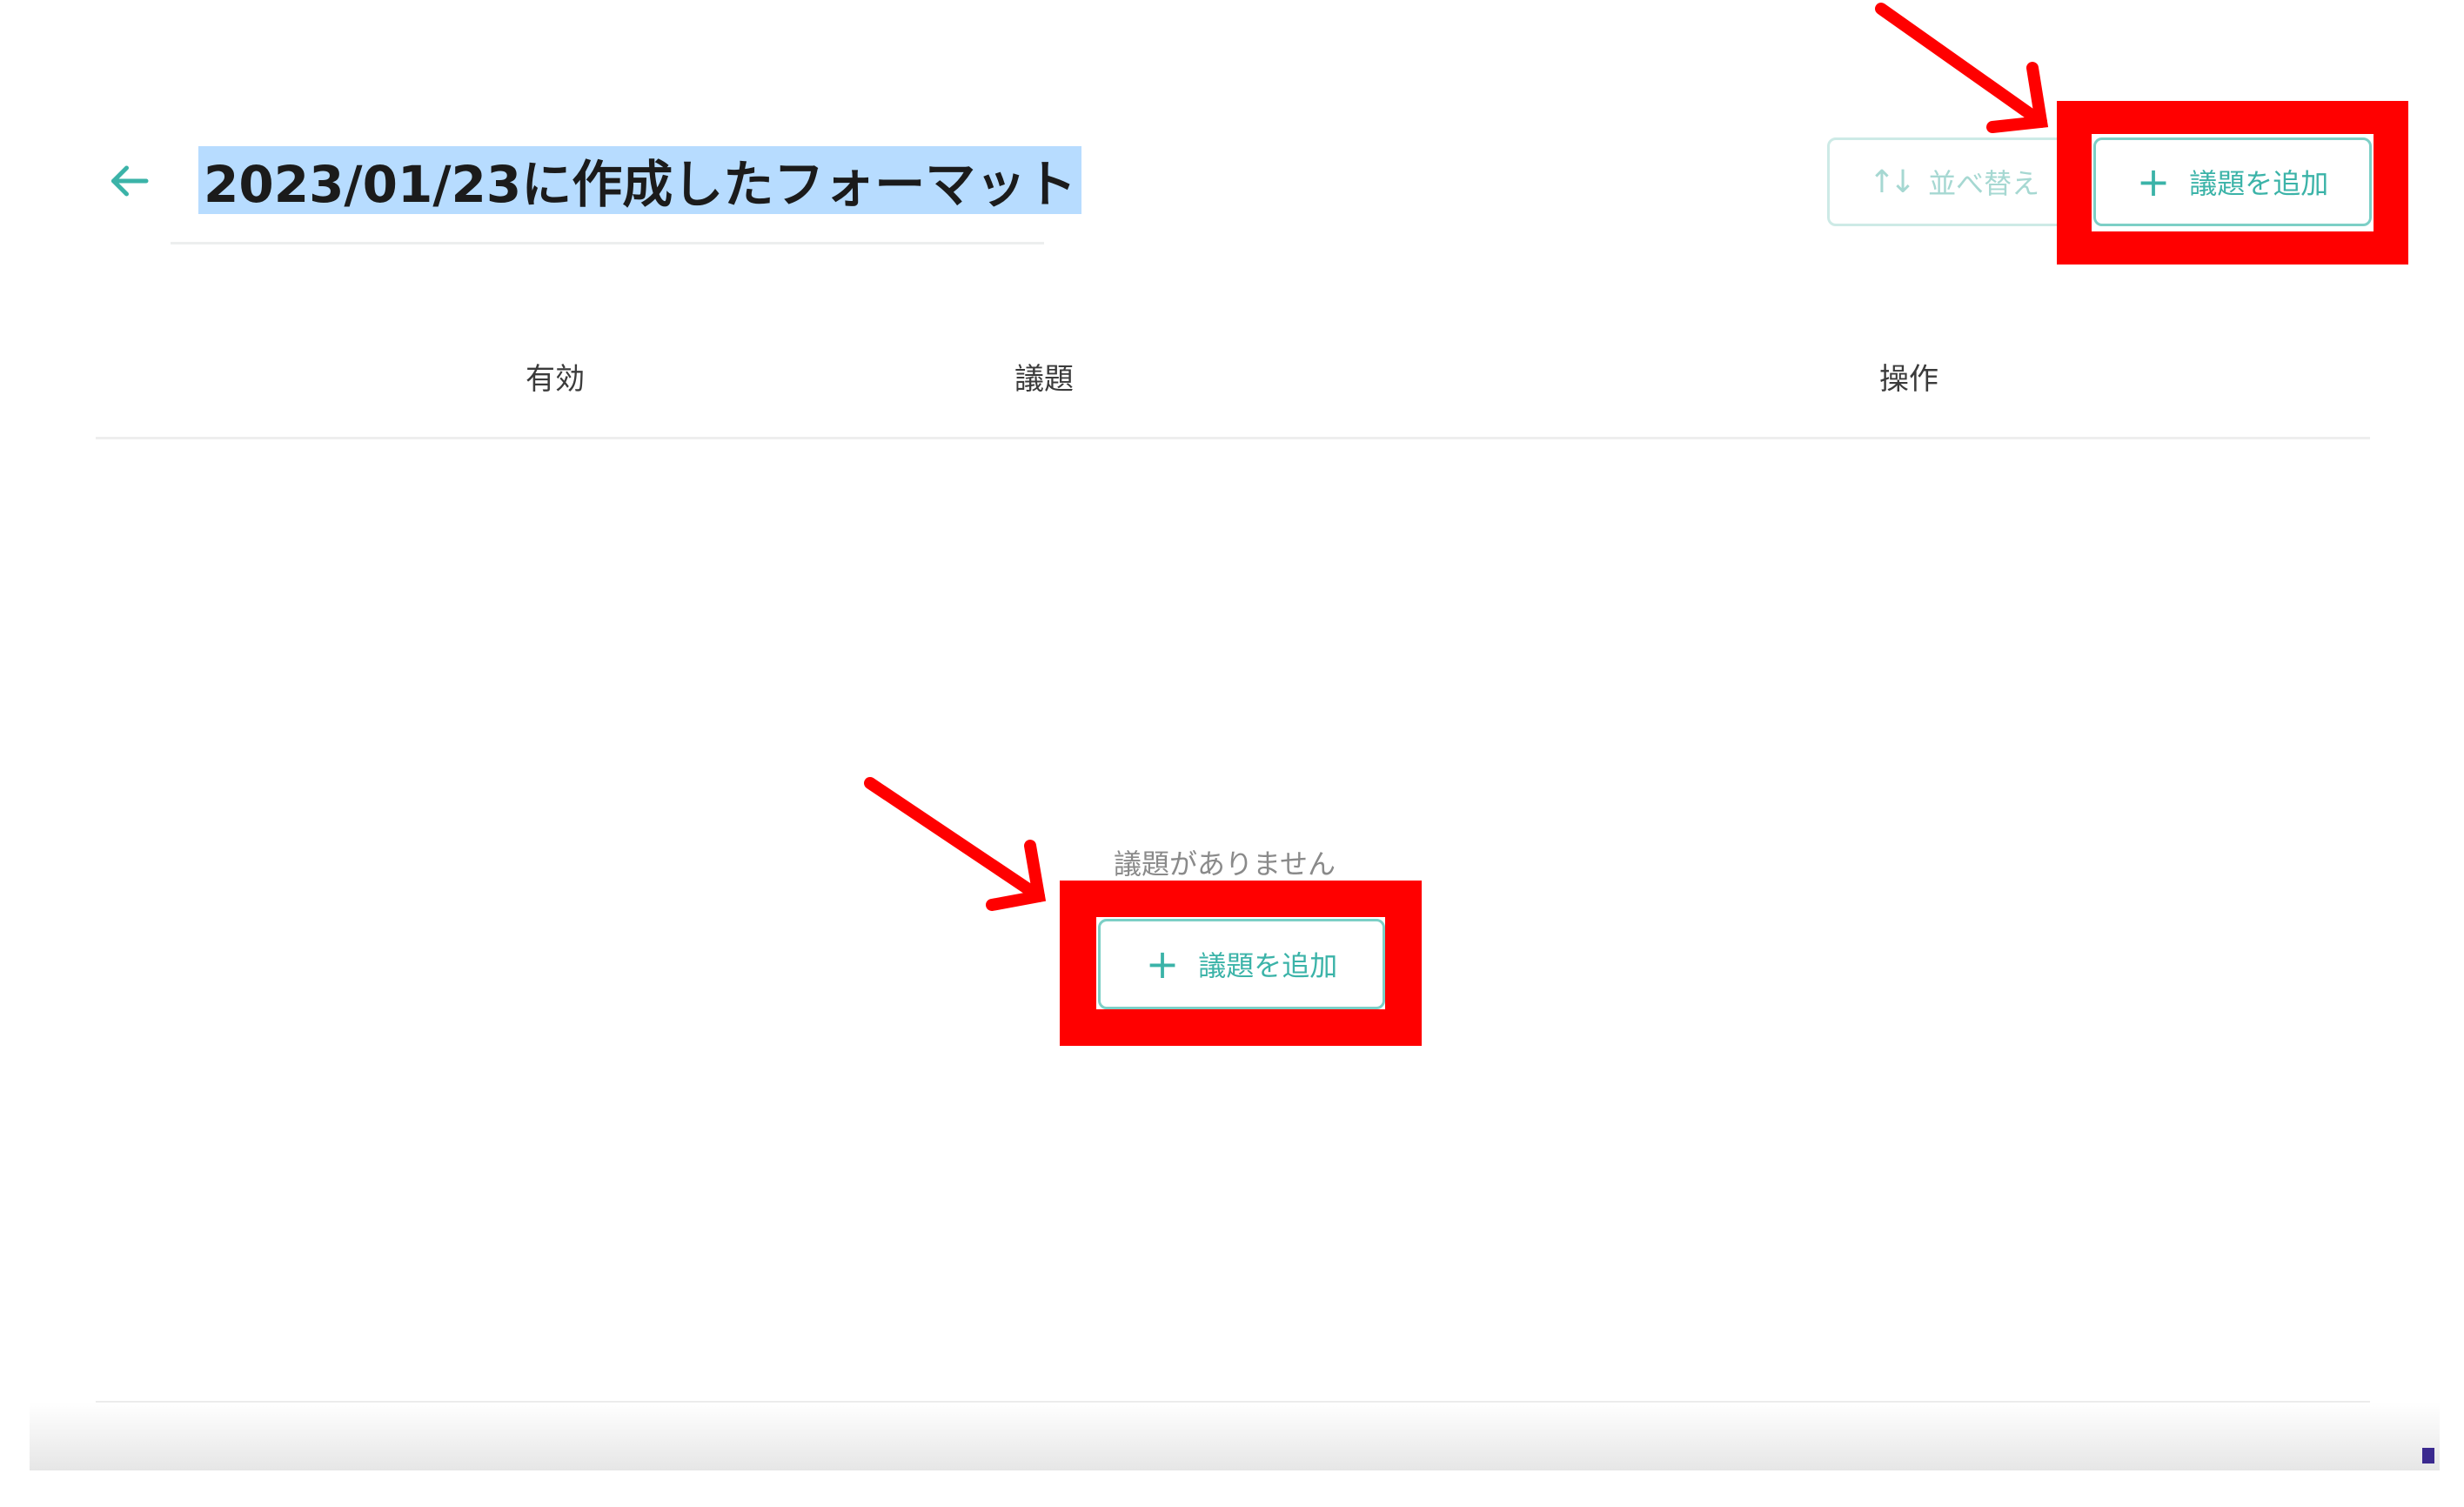 Image resolution: width=2464 pixels, height=1507 pixels. I want to click on table-header-divider, so click(1233, 438).